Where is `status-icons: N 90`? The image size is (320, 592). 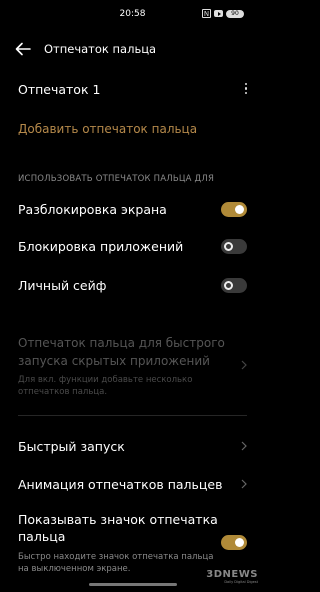 status-icons: N 90 is located at coordinates (223, 13).